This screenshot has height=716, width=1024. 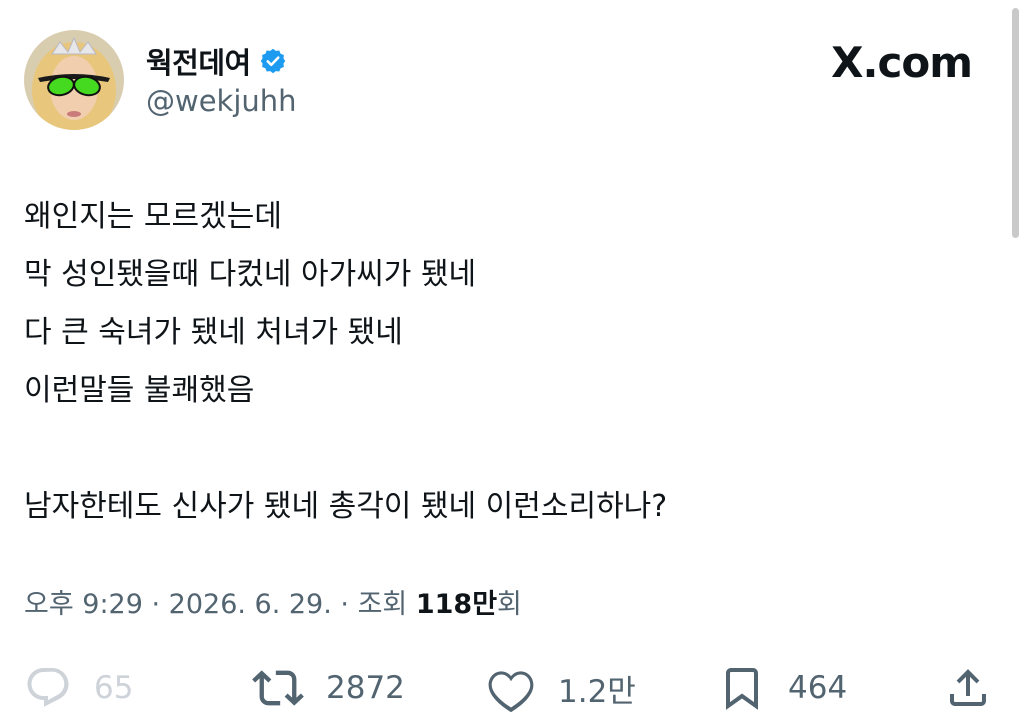 I want to click on tweet-line: 이런말들 불쾌했음, so click(x=139, y=390).